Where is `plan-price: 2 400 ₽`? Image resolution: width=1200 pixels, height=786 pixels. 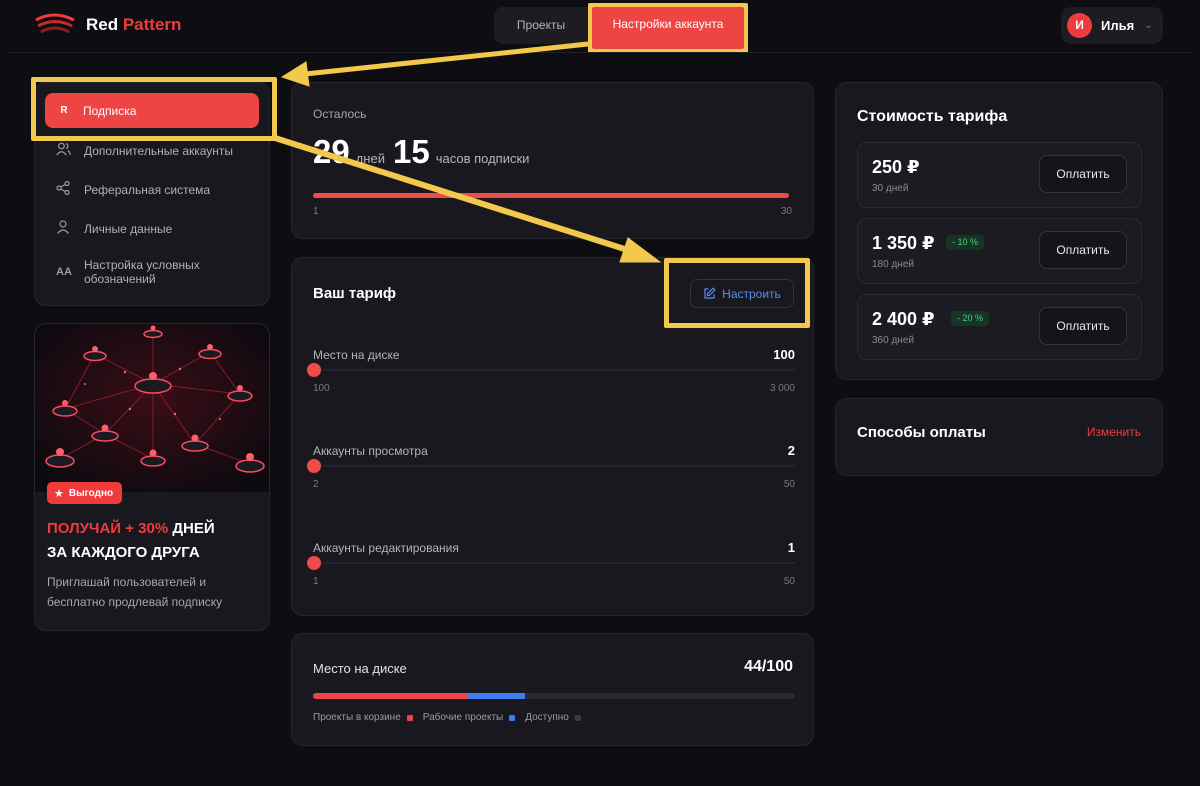 plan-price: 2 400 ₽ is located at coordinates (903, 319).